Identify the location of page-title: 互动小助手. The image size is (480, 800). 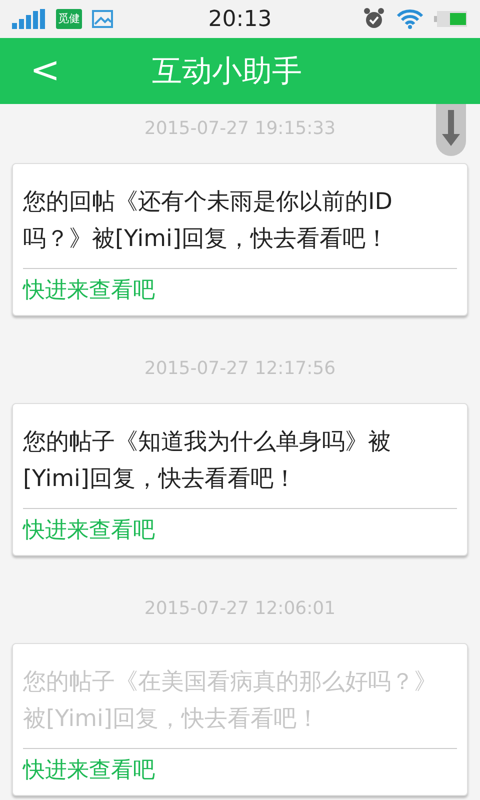
(227, 71).